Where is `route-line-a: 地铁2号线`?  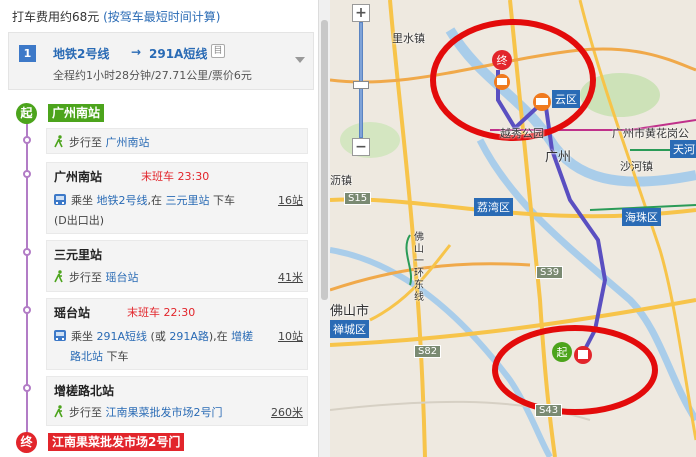 route-line-a: 地铁2号线 is located at coordinates (81, 54).